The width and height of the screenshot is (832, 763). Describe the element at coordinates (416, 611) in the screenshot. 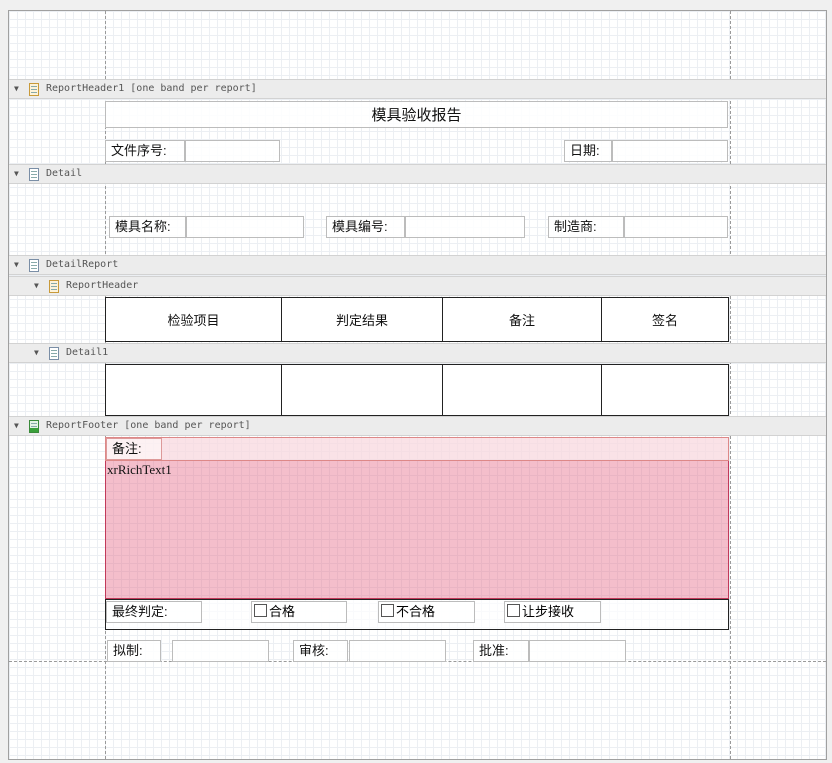

I see `checkbox-label: 不合格` at that location.